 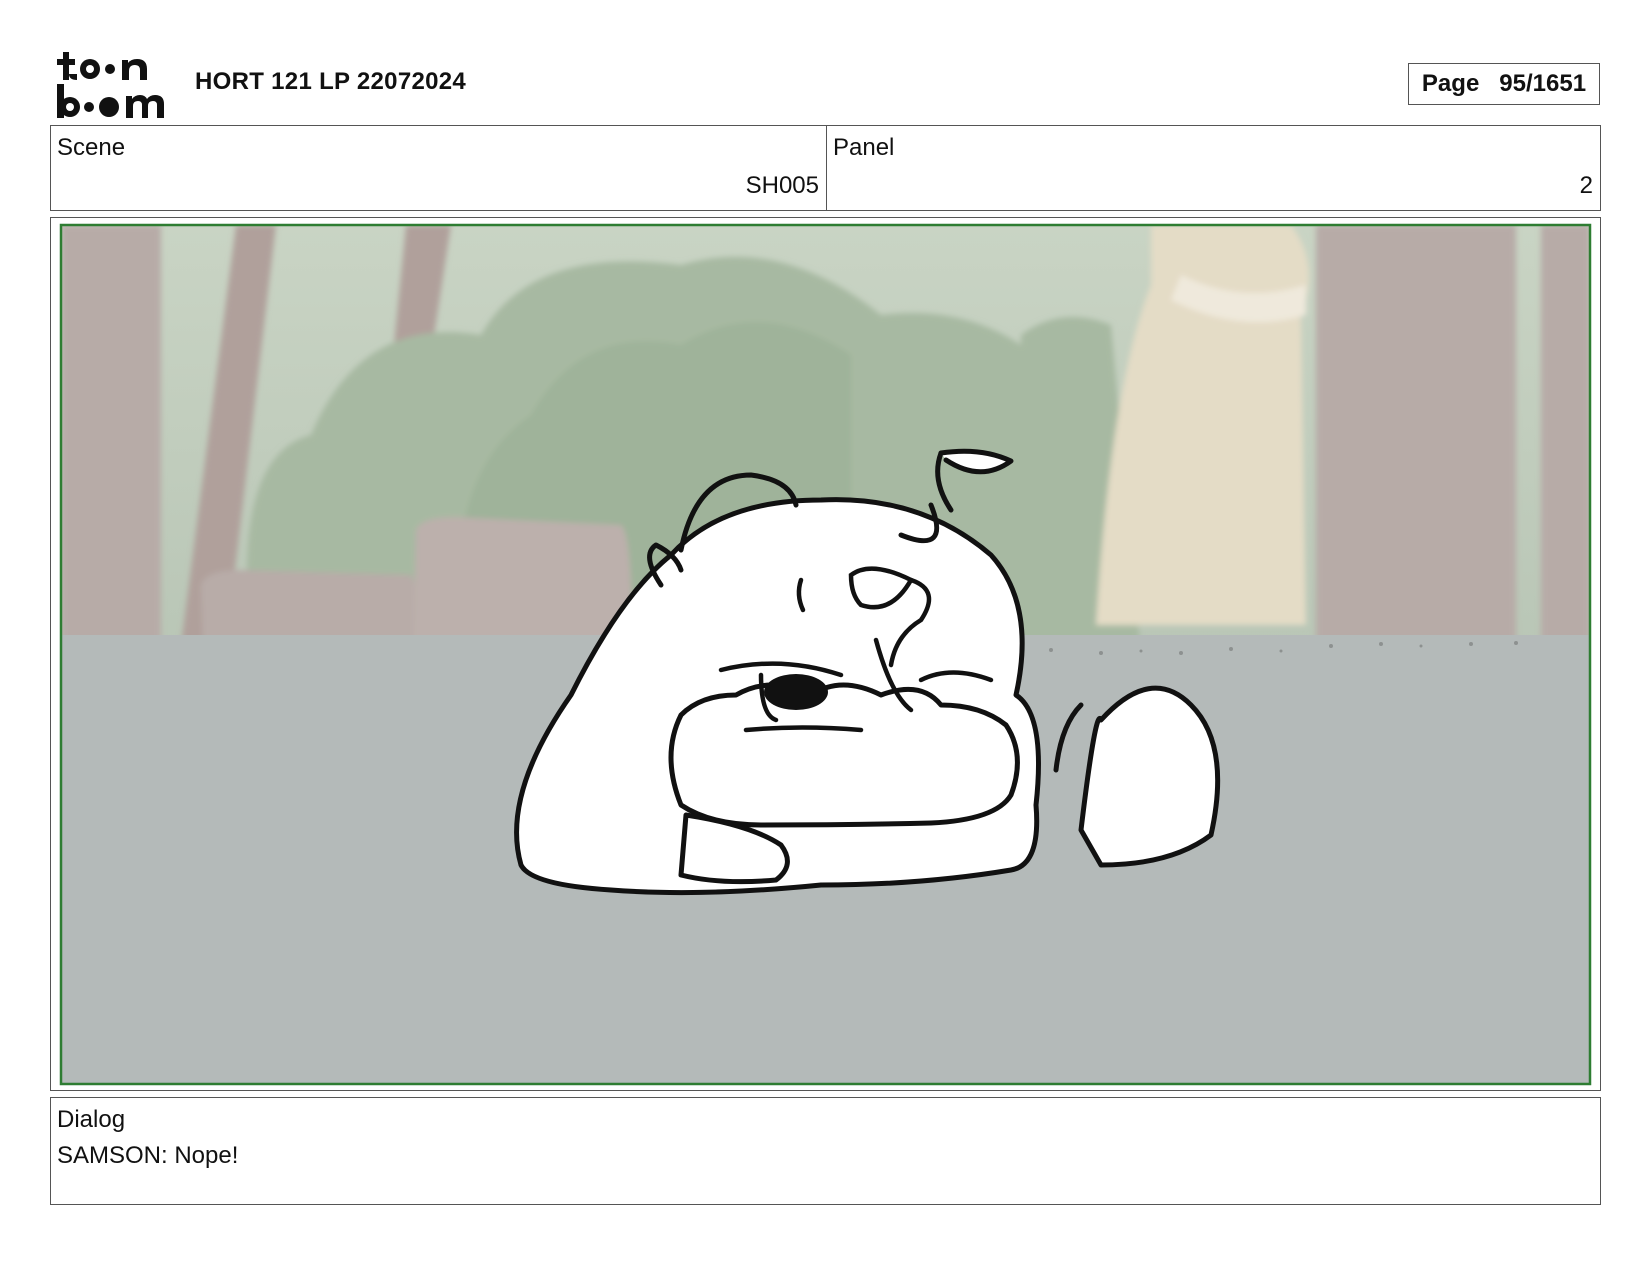 I want to click on scene-cell: Scene SH005, so click(x=439, y=168).